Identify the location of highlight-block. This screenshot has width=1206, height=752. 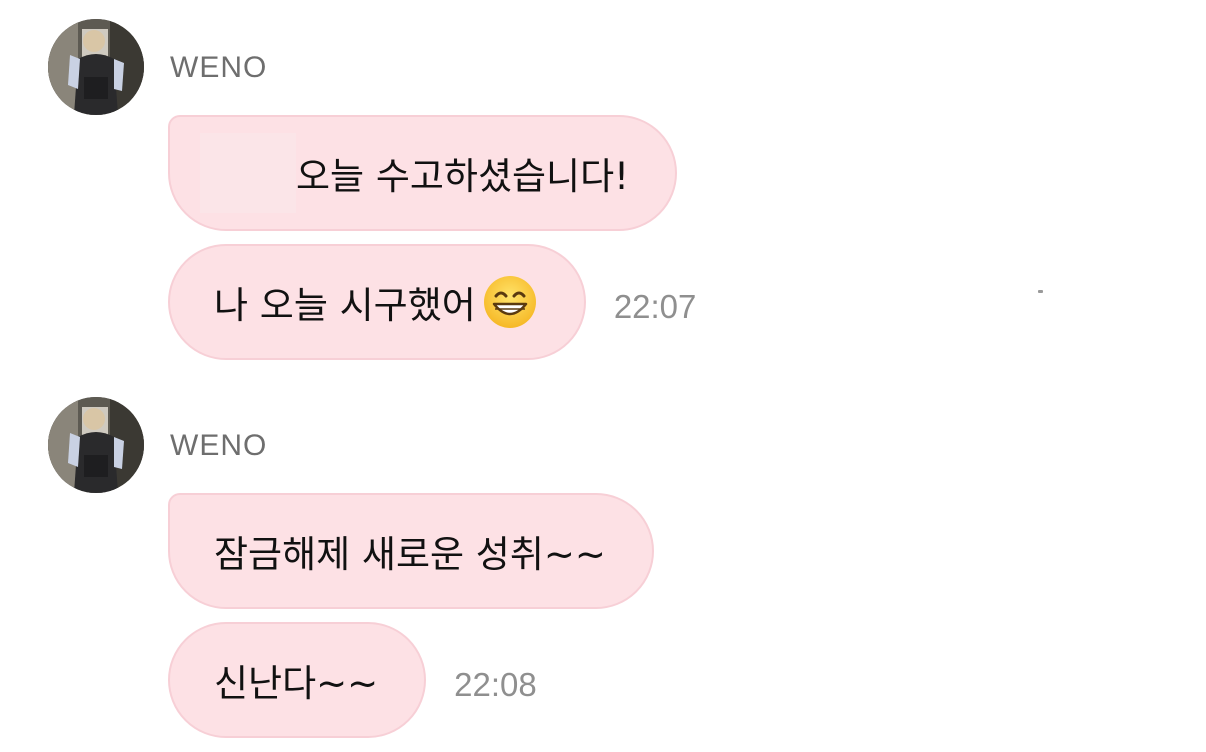
(248, 173).